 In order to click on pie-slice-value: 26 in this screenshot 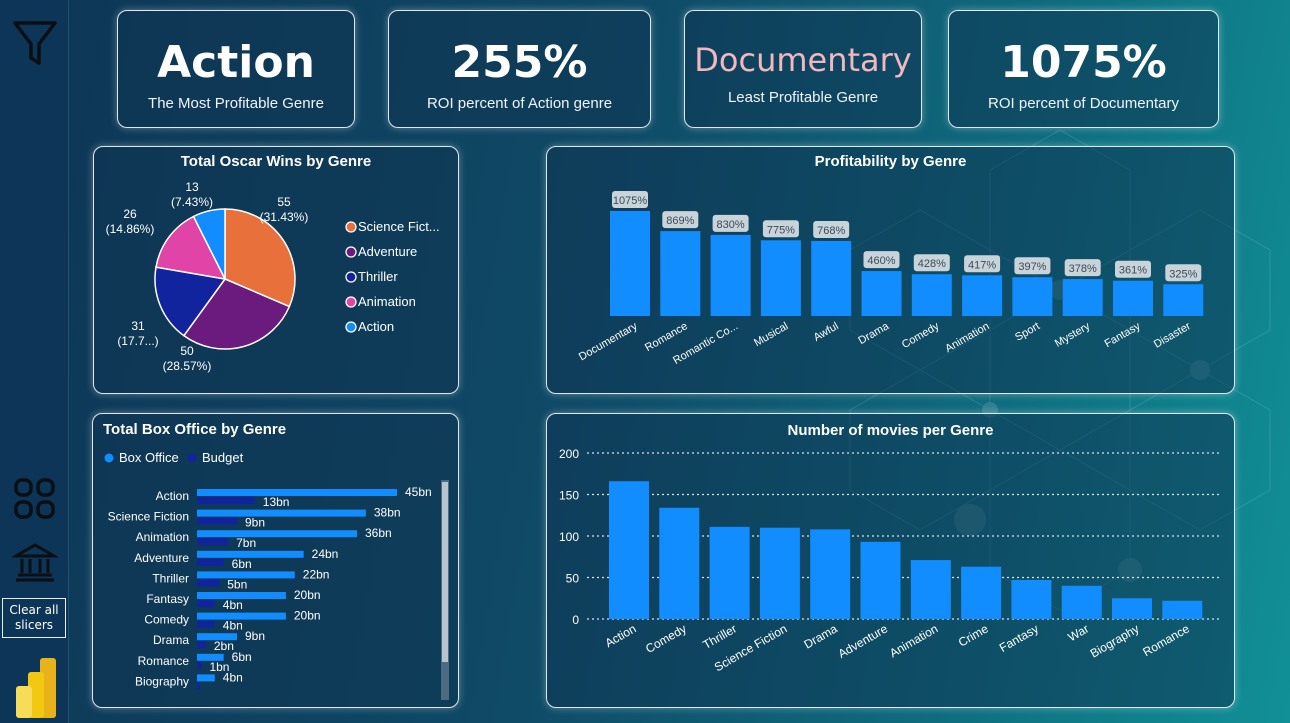, I will do `click(130, 214)`.